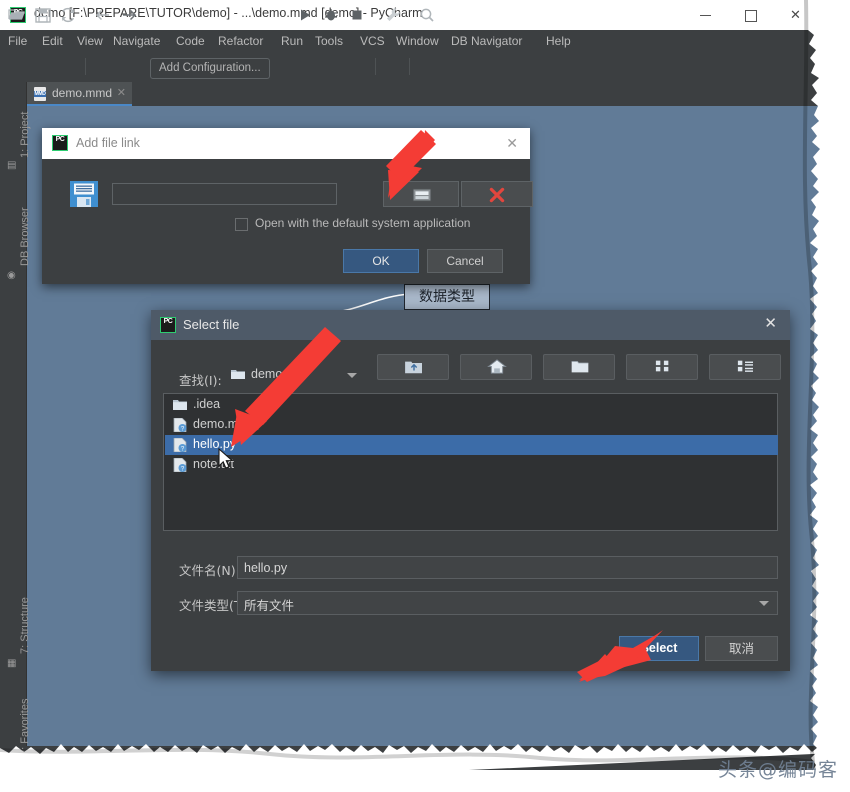  Describe the element at coordinates (52, 41) in the screenshot. I see `menu-edit: Edit` at that location.